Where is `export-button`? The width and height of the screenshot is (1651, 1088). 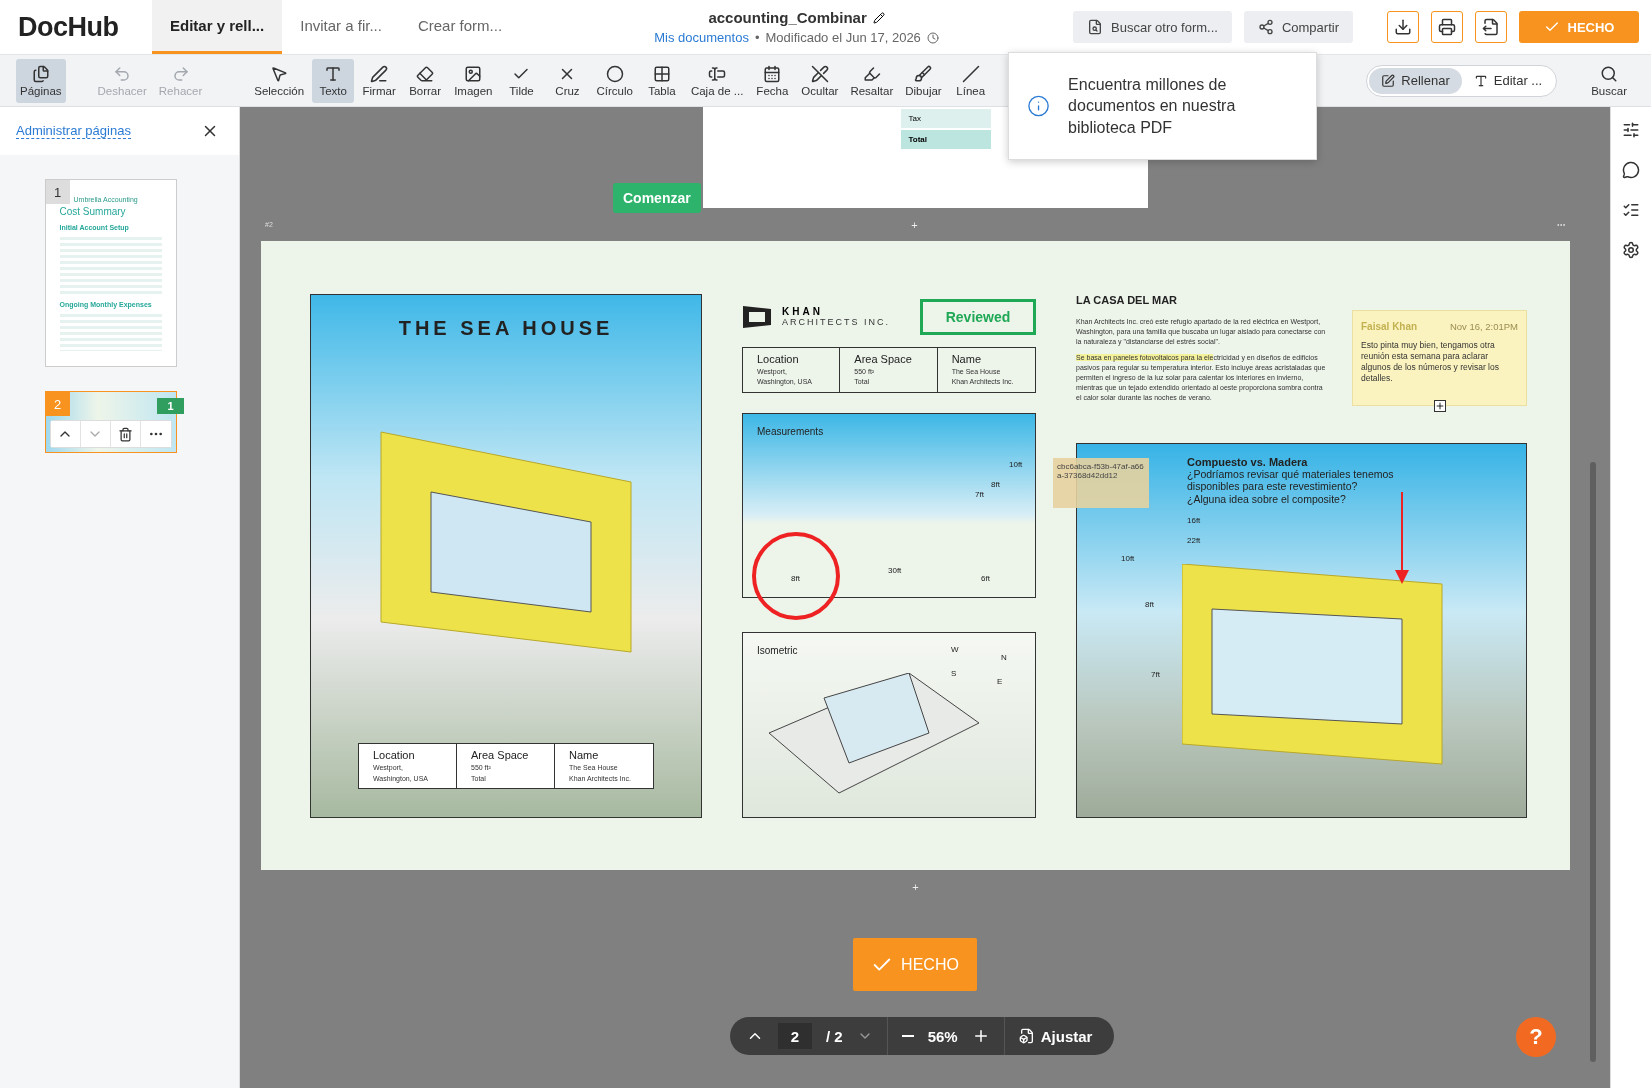
export-button is located at coordinates (1491, 27).